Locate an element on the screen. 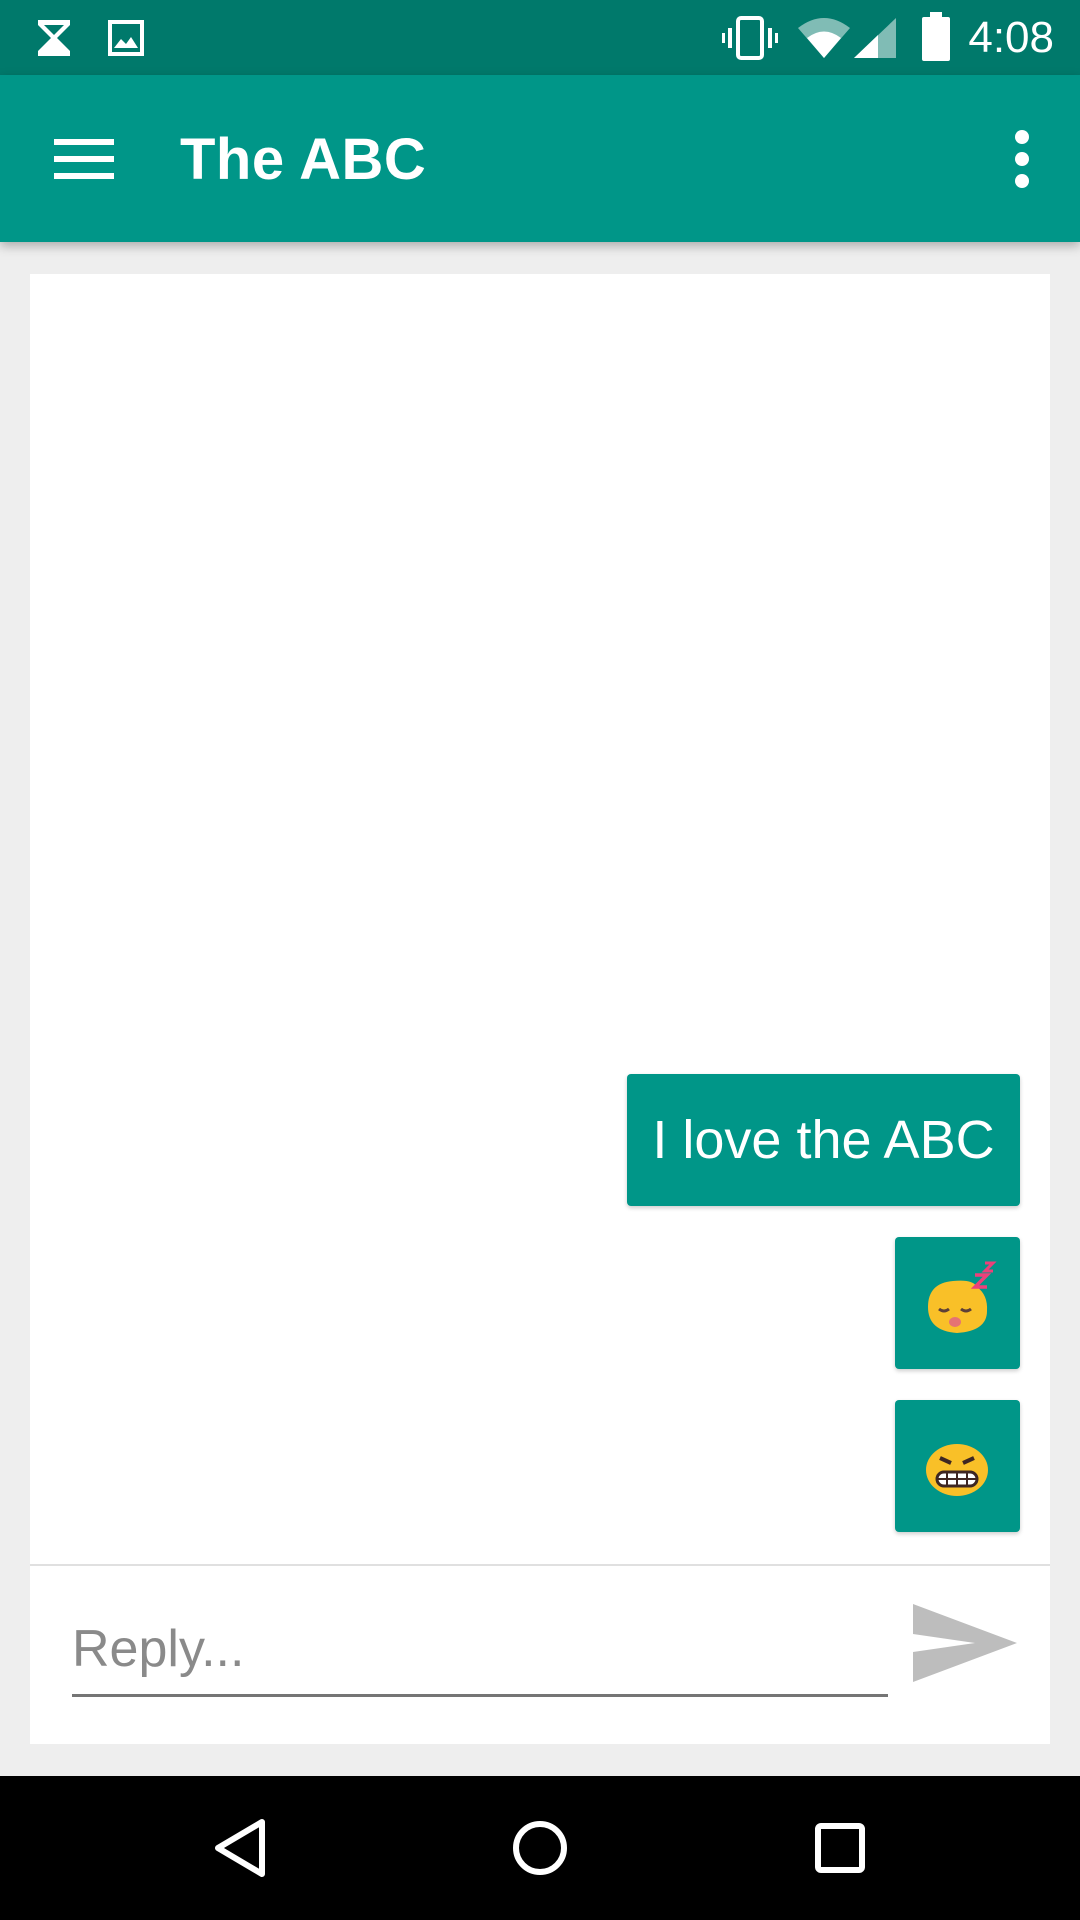 This screenshot has width=1080, height=1920. image-icon is located at coordinates (126, 38).